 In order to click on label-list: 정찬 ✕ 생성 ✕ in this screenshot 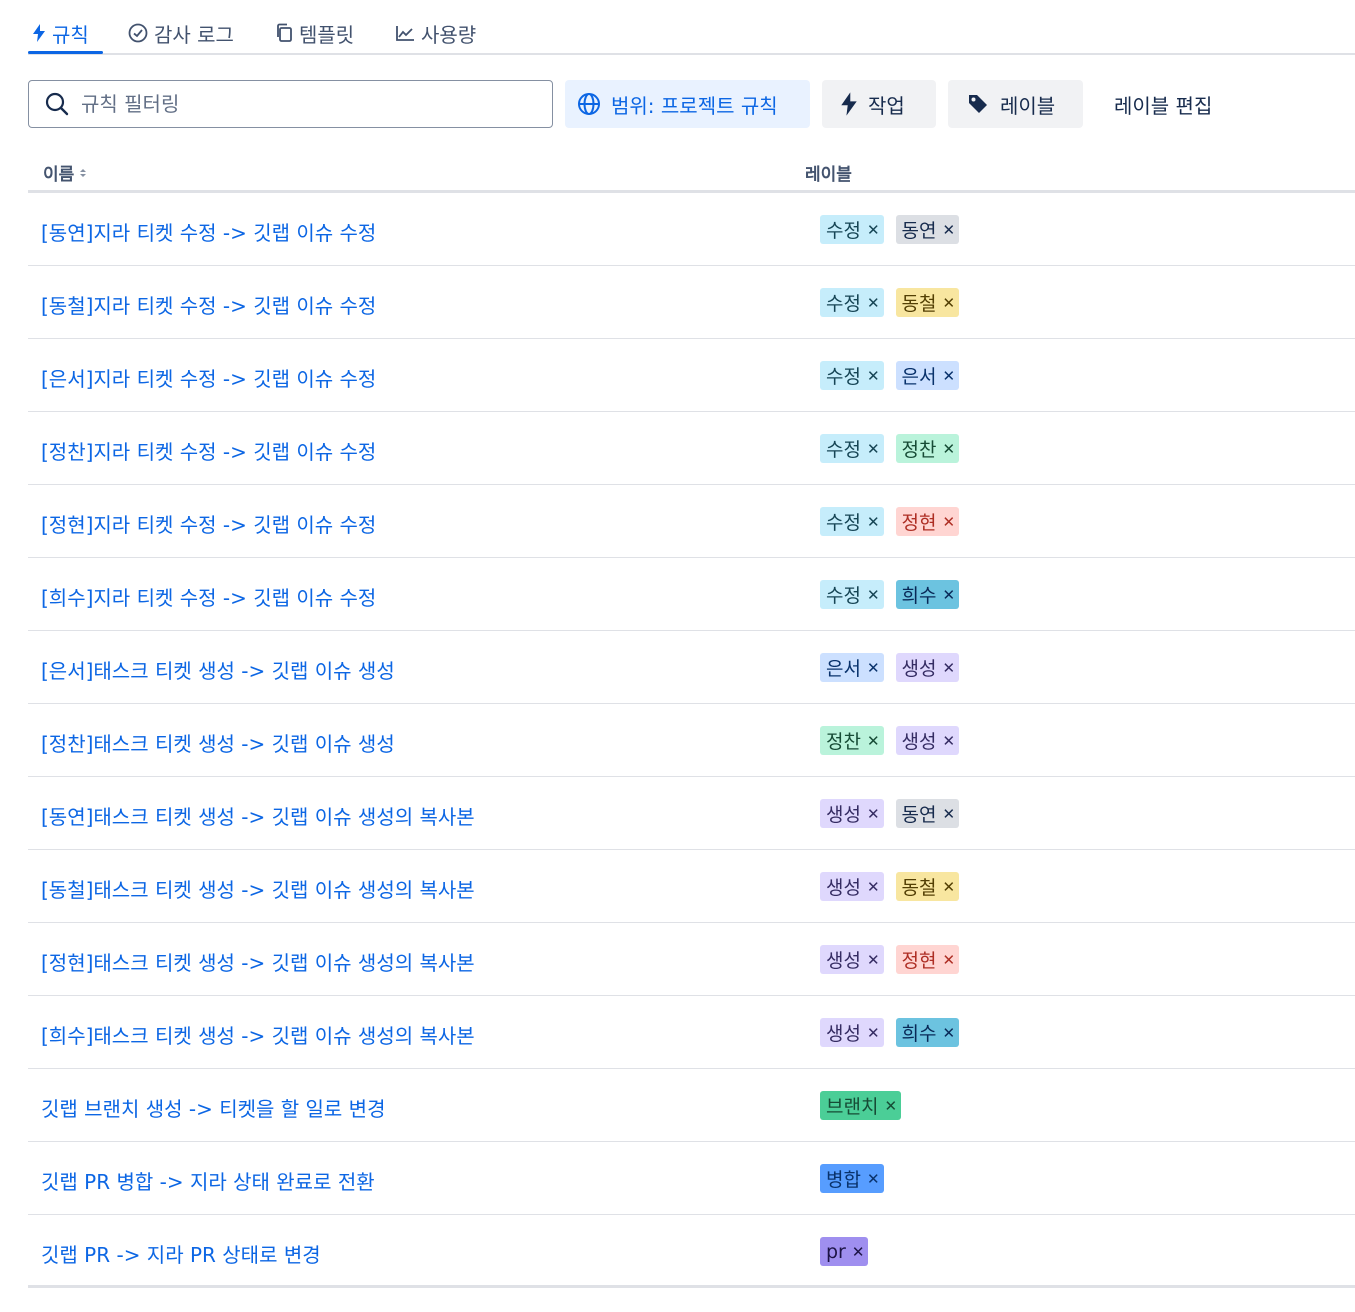, I will do `click(895, 740)`.